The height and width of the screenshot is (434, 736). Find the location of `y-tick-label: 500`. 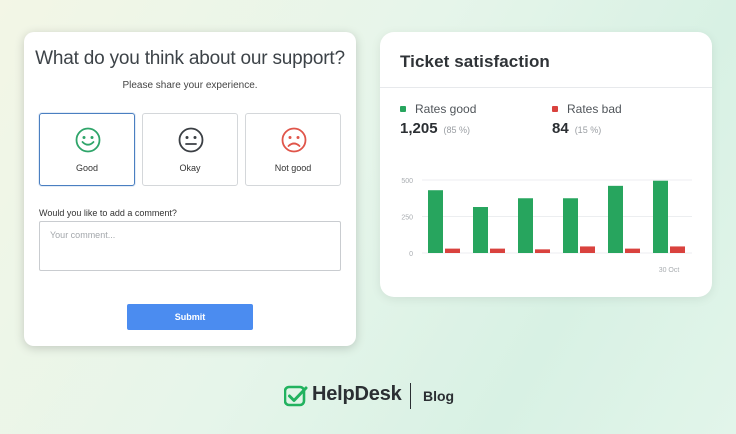

y-tick-label: 500 is located at coordinates (407, 181).